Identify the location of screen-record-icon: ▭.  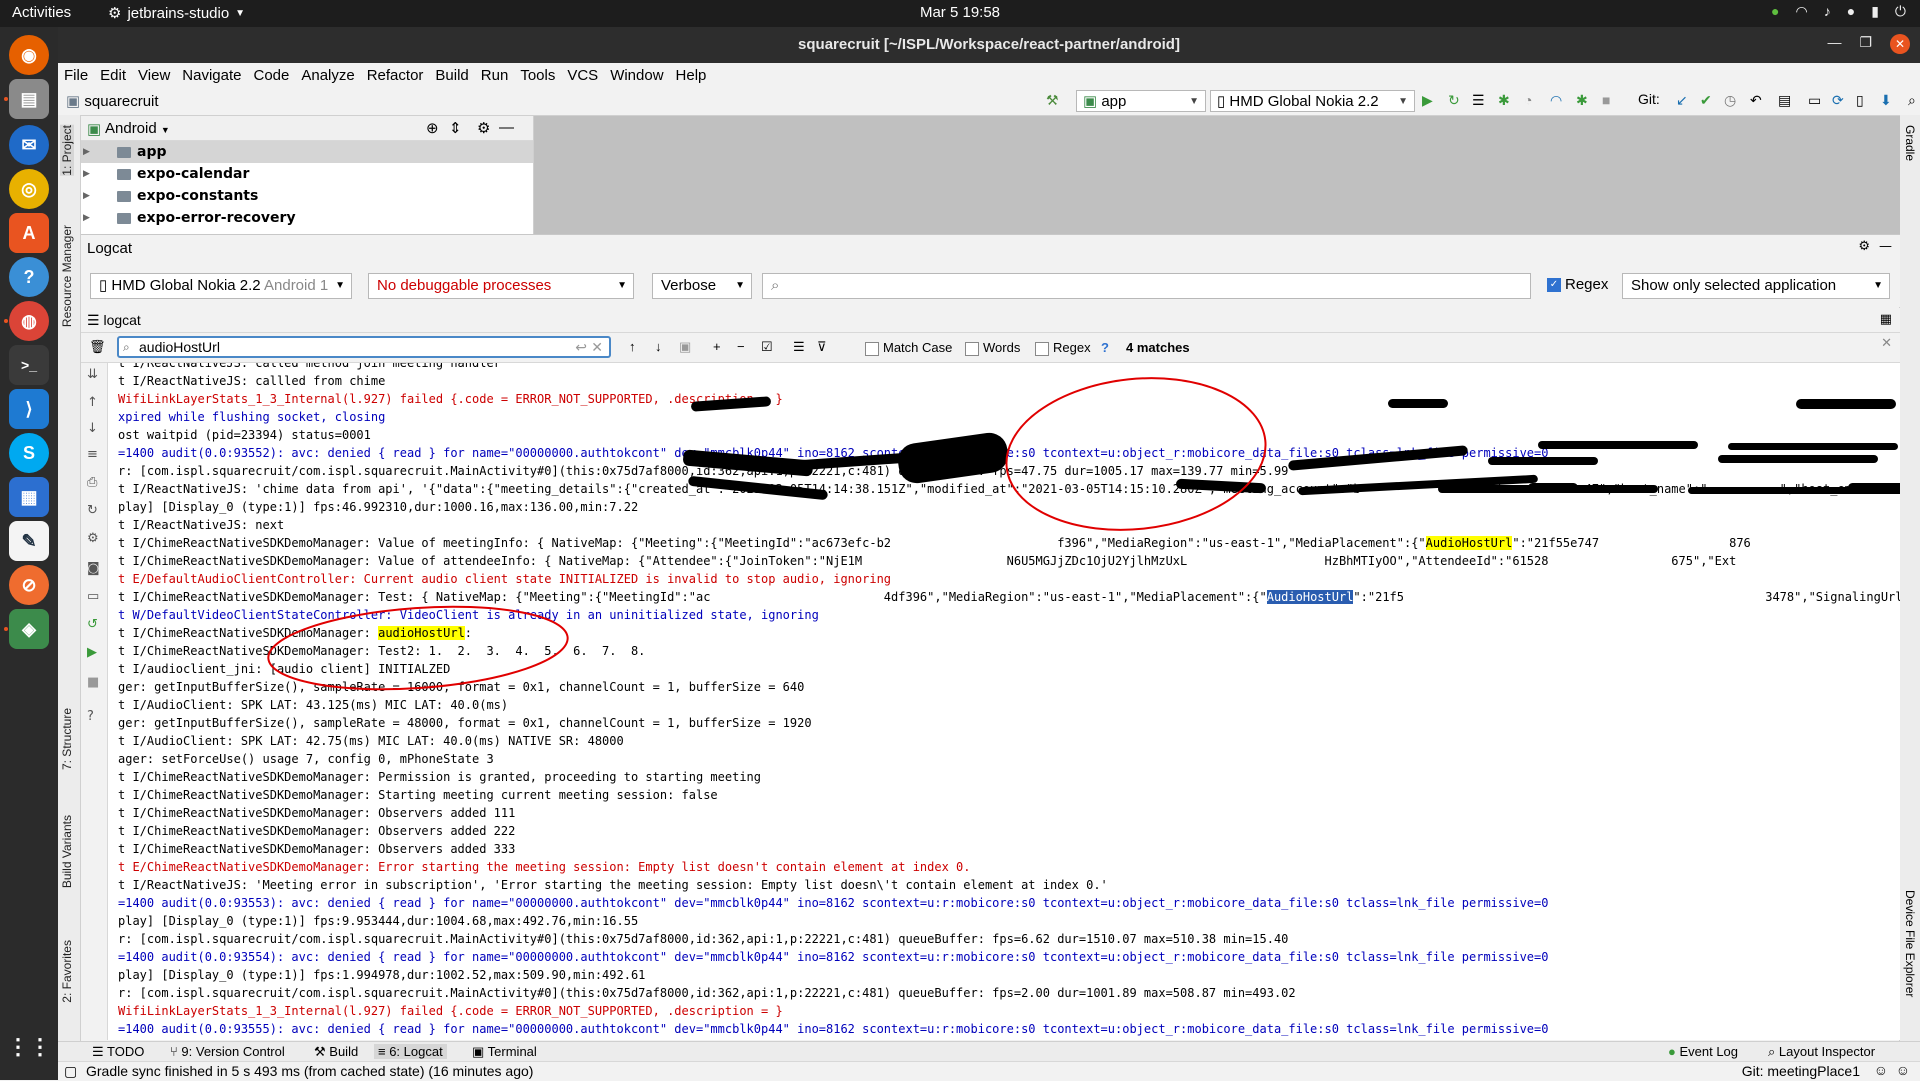
(93, 596).